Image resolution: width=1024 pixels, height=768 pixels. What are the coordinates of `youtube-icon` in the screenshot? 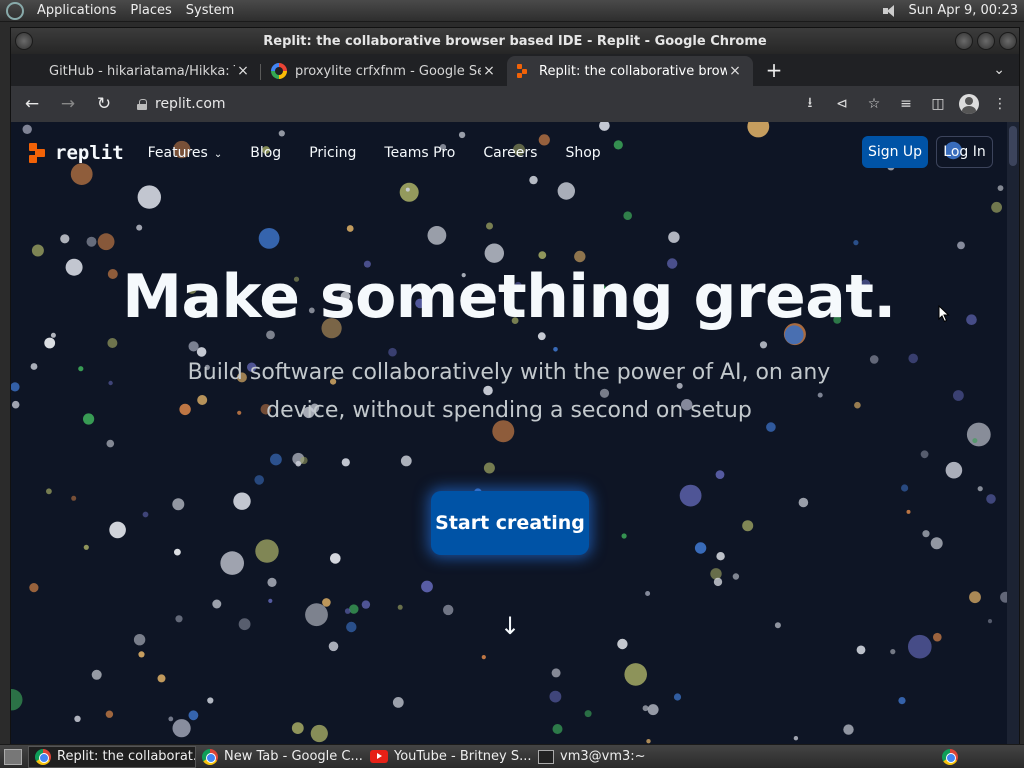 It's located at (379, 756).